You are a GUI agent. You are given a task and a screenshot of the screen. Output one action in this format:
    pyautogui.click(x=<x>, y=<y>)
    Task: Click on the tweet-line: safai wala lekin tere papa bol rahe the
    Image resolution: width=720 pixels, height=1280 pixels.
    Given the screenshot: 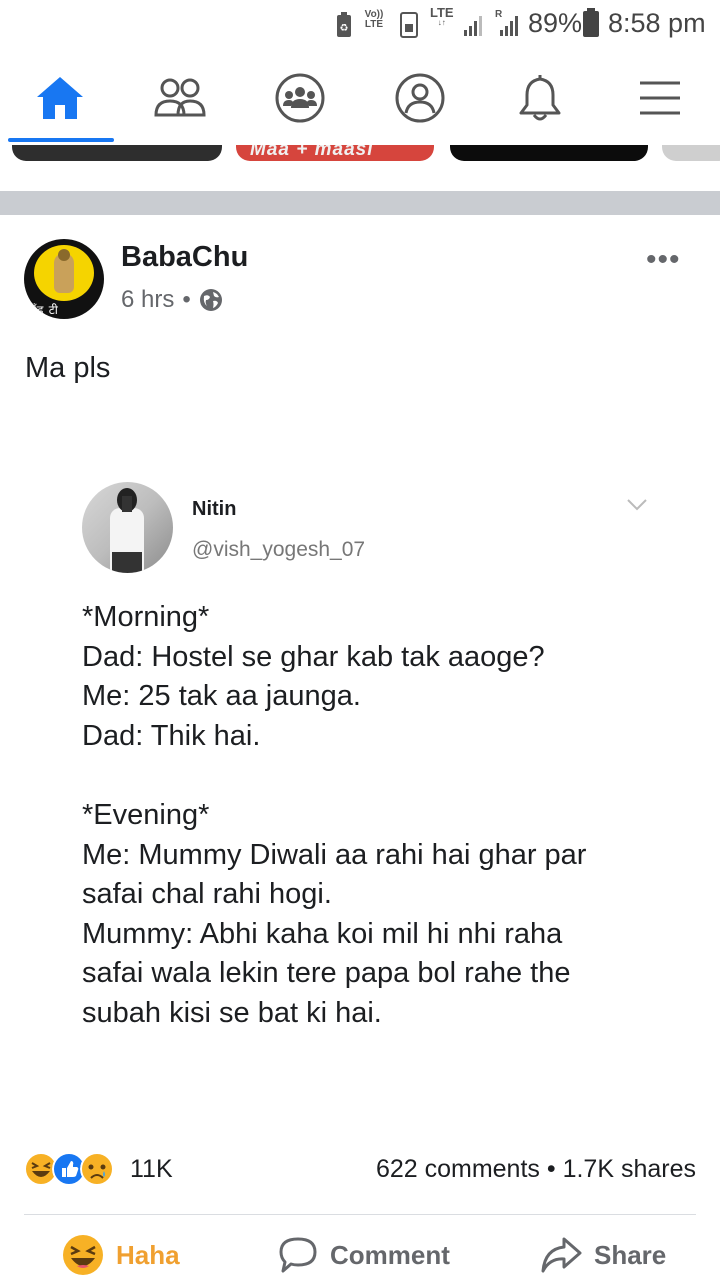 What is the action you would take?
    pyautogui.click(x=326, y=973)
    